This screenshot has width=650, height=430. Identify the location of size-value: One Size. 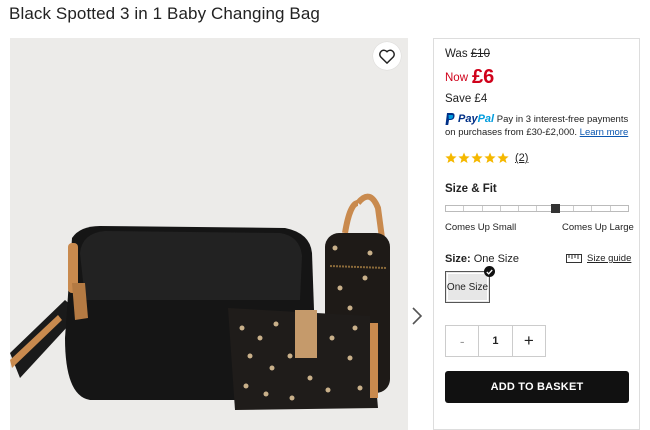
(496, 259).